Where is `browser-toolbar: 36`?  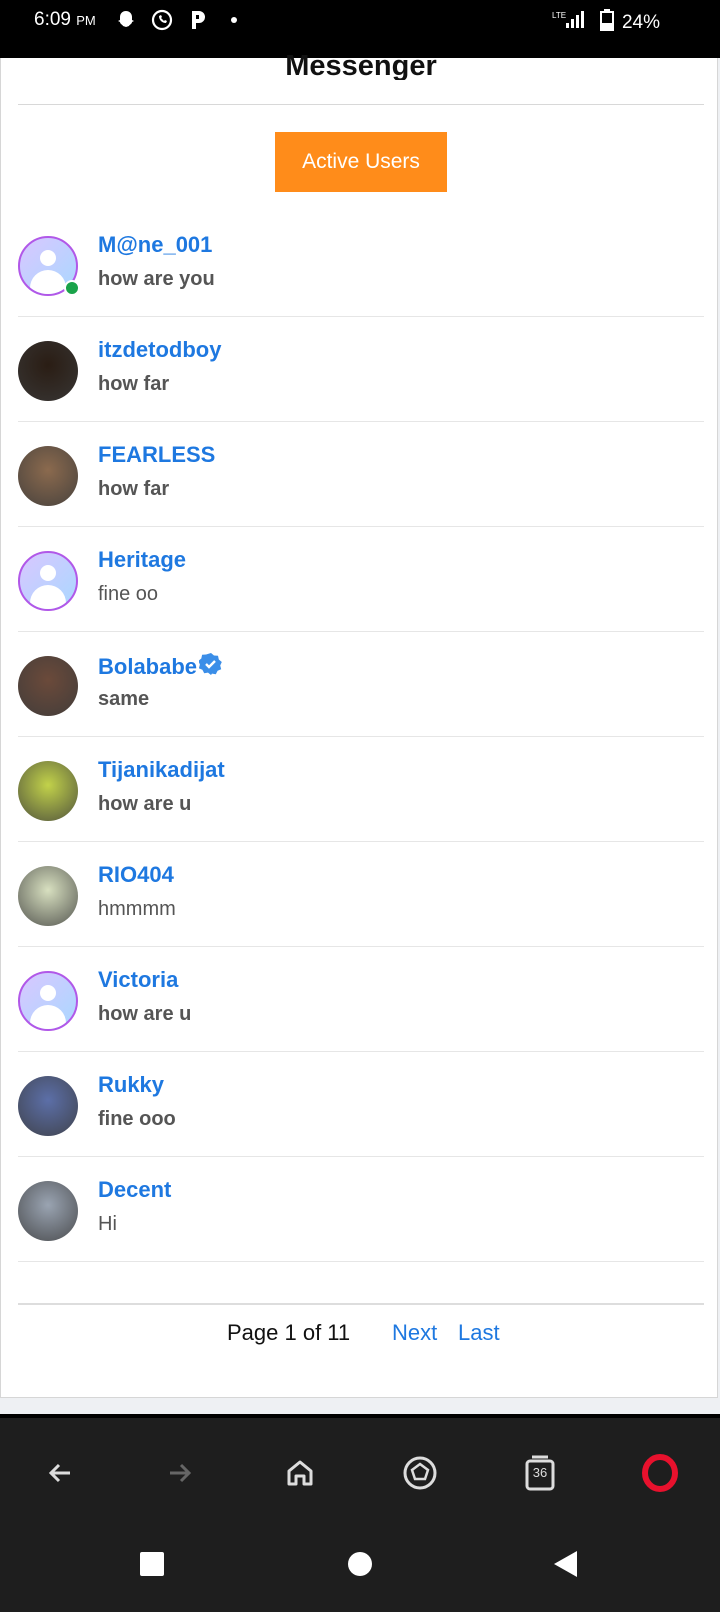
browser-toolbar: 36 is located at coordinates (360, 1471).